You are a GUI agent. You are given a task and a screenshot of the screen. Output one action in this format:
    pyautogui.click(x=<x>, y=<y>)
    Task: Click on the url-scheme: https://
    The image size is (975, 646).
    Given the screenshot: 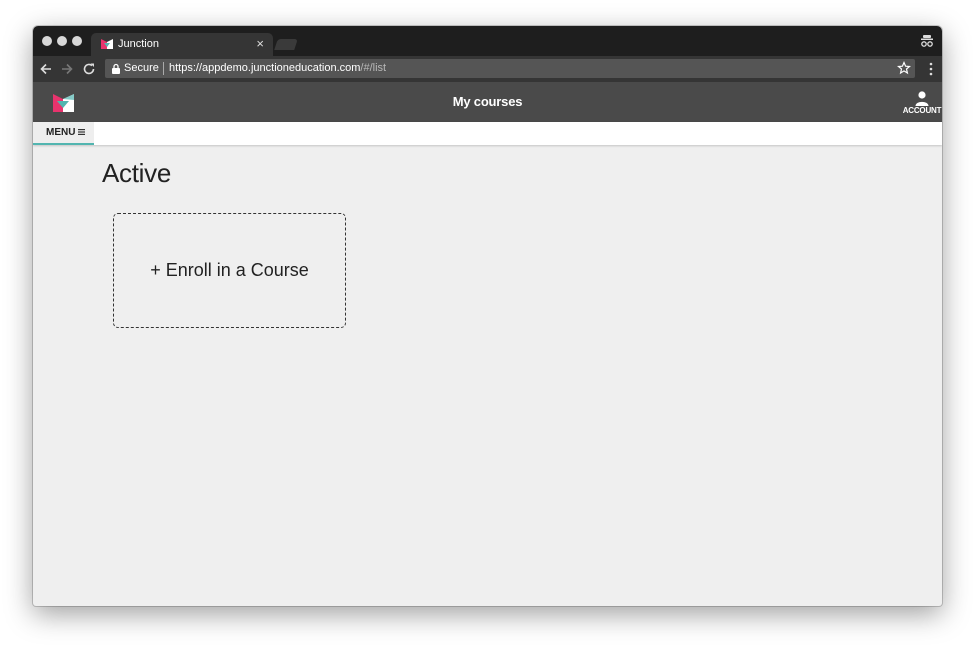 What is the action you would take?
    pyautogui.click(x=186, y=68)
    